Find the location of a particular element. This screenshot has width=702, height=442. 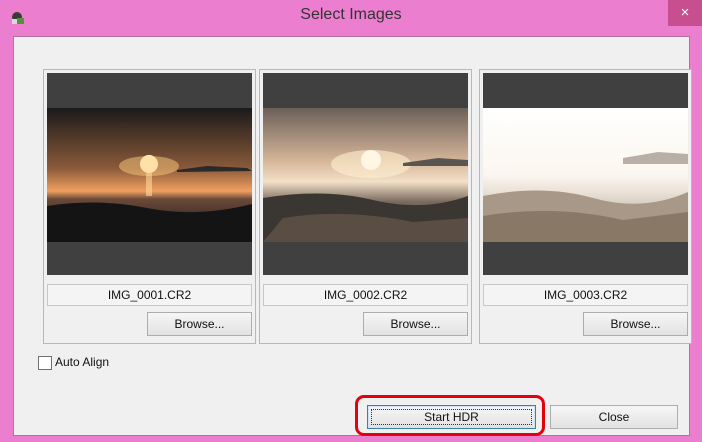

highlight-callout is located at coordinates (450, 415).